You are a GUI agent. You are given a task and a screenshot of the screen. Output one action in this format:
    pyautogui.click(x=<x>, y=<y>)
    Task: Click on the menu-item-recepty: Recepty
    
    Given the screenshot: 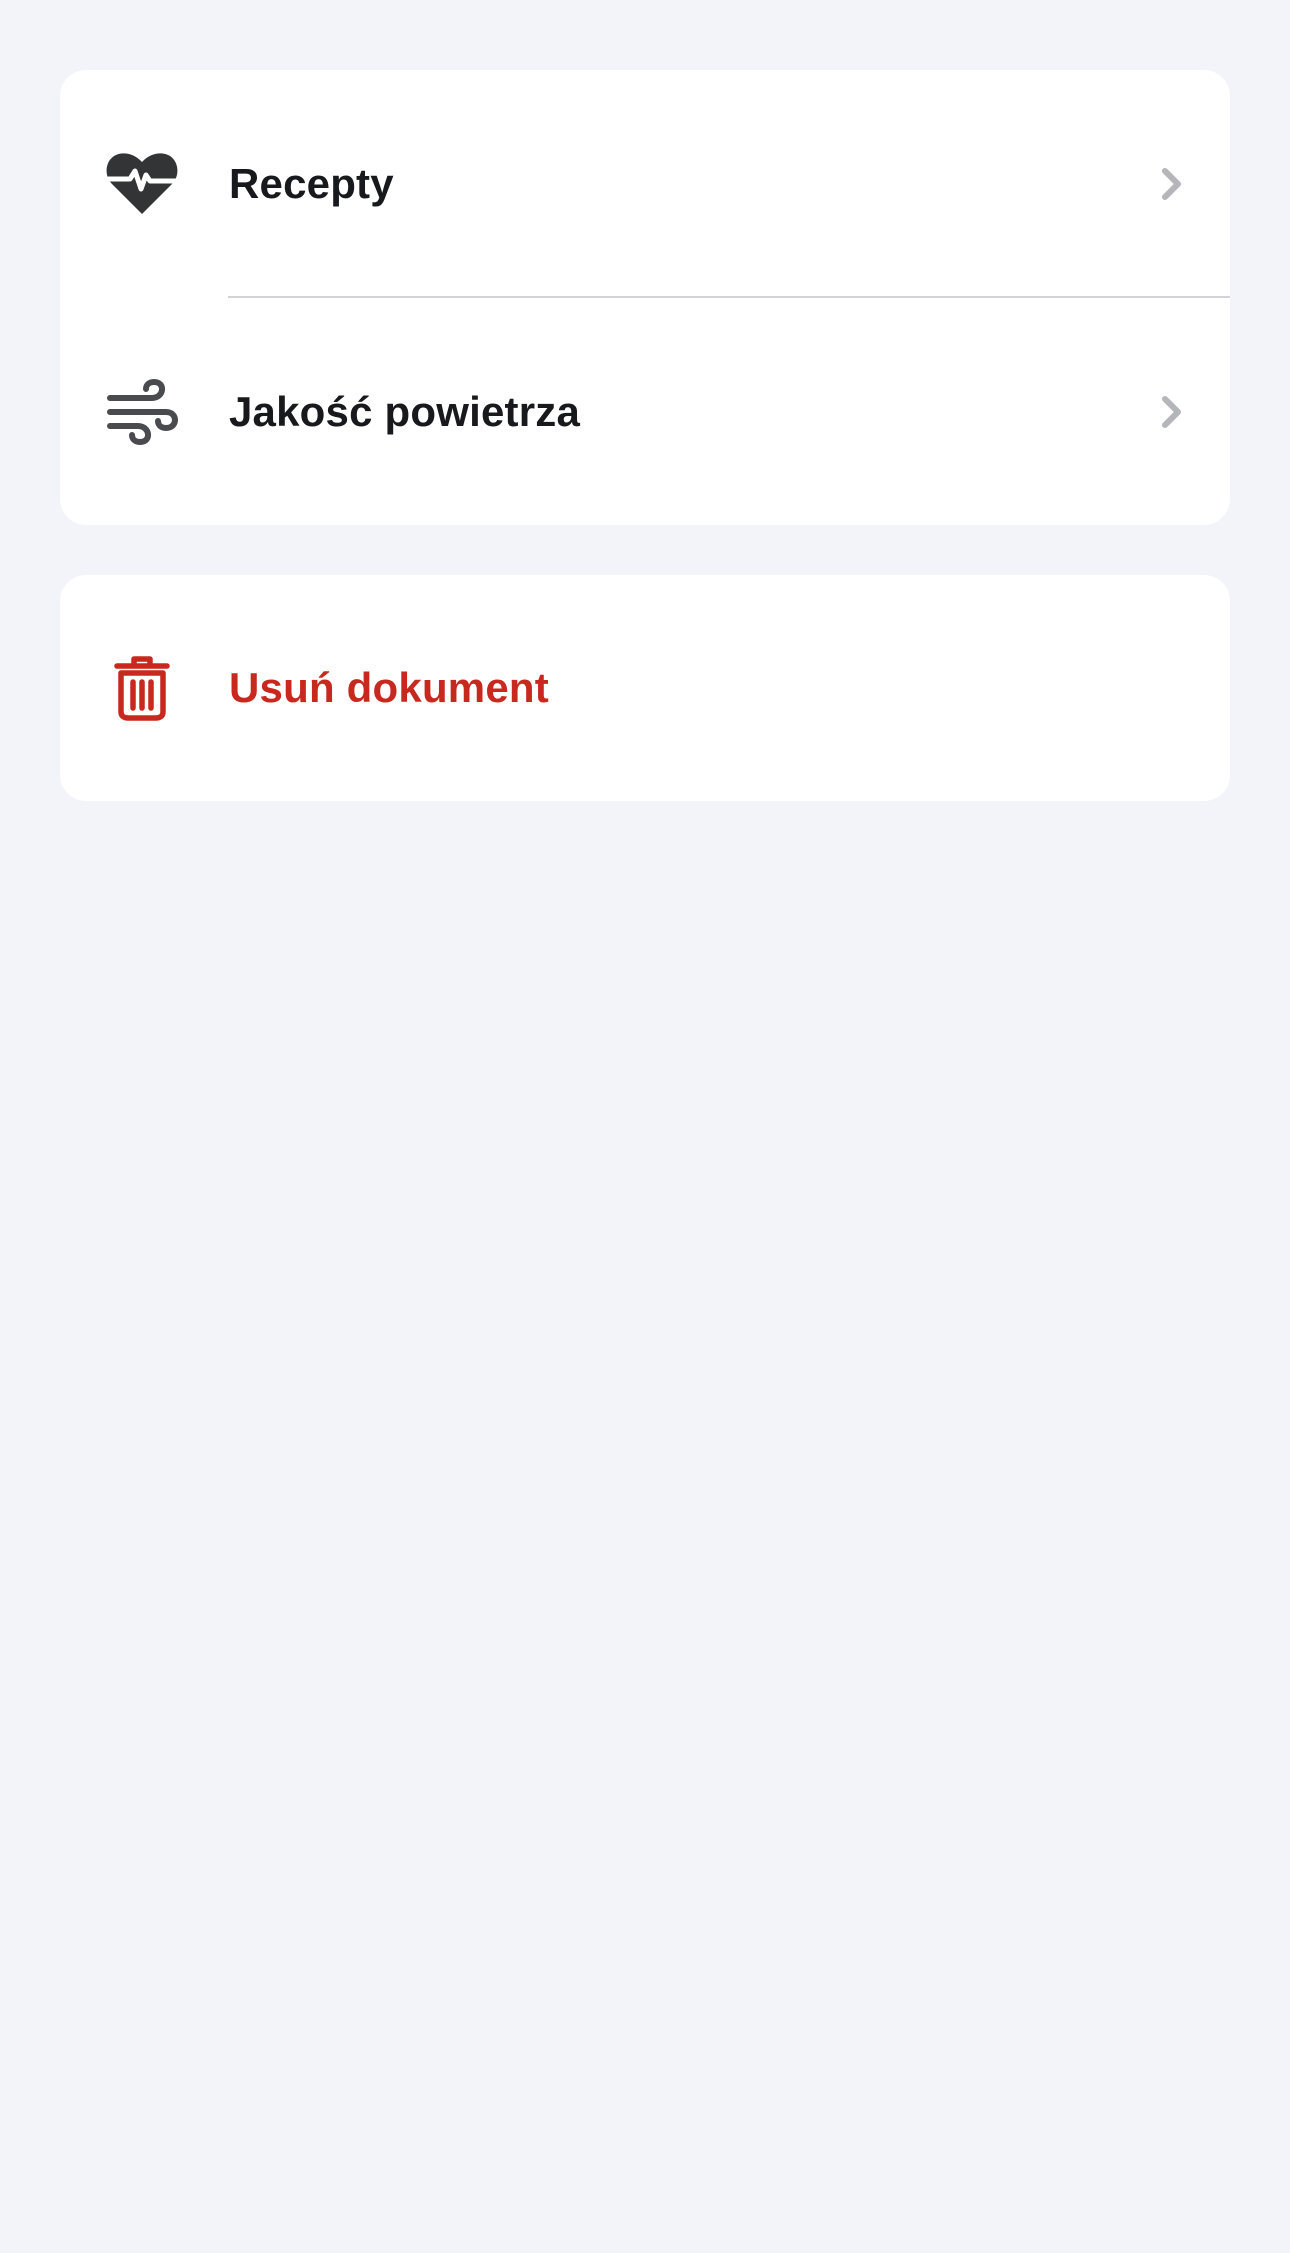 What is the action you would take?
    pyautogui.click(x=645, y=183)
    